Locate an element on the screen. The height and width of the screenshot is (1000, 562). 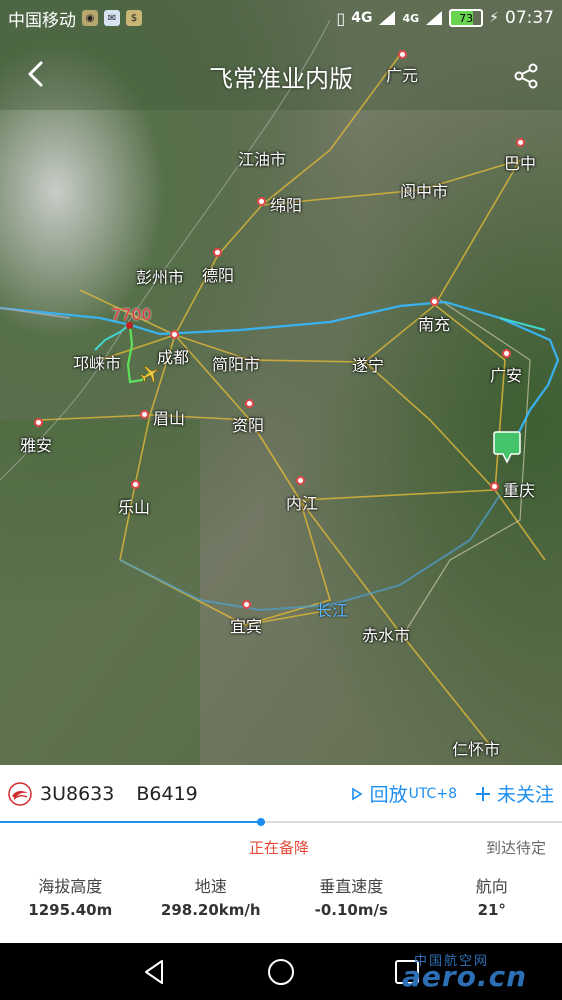
replay-timezone: UTC+8 is located at coordinates (432, 793).